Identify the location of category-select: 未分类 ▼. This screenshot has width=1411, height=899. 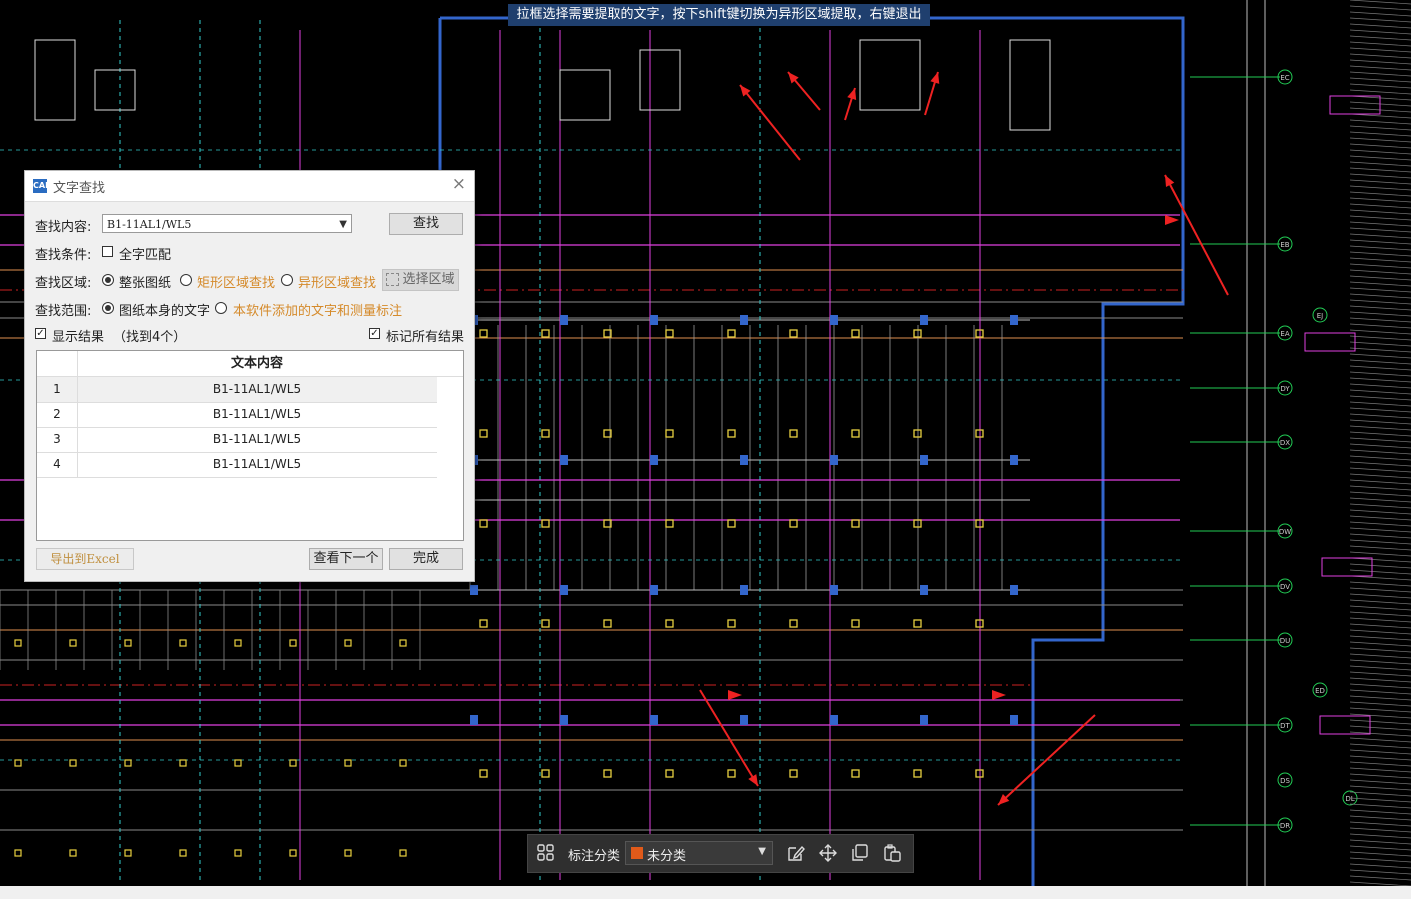
(699, 853).